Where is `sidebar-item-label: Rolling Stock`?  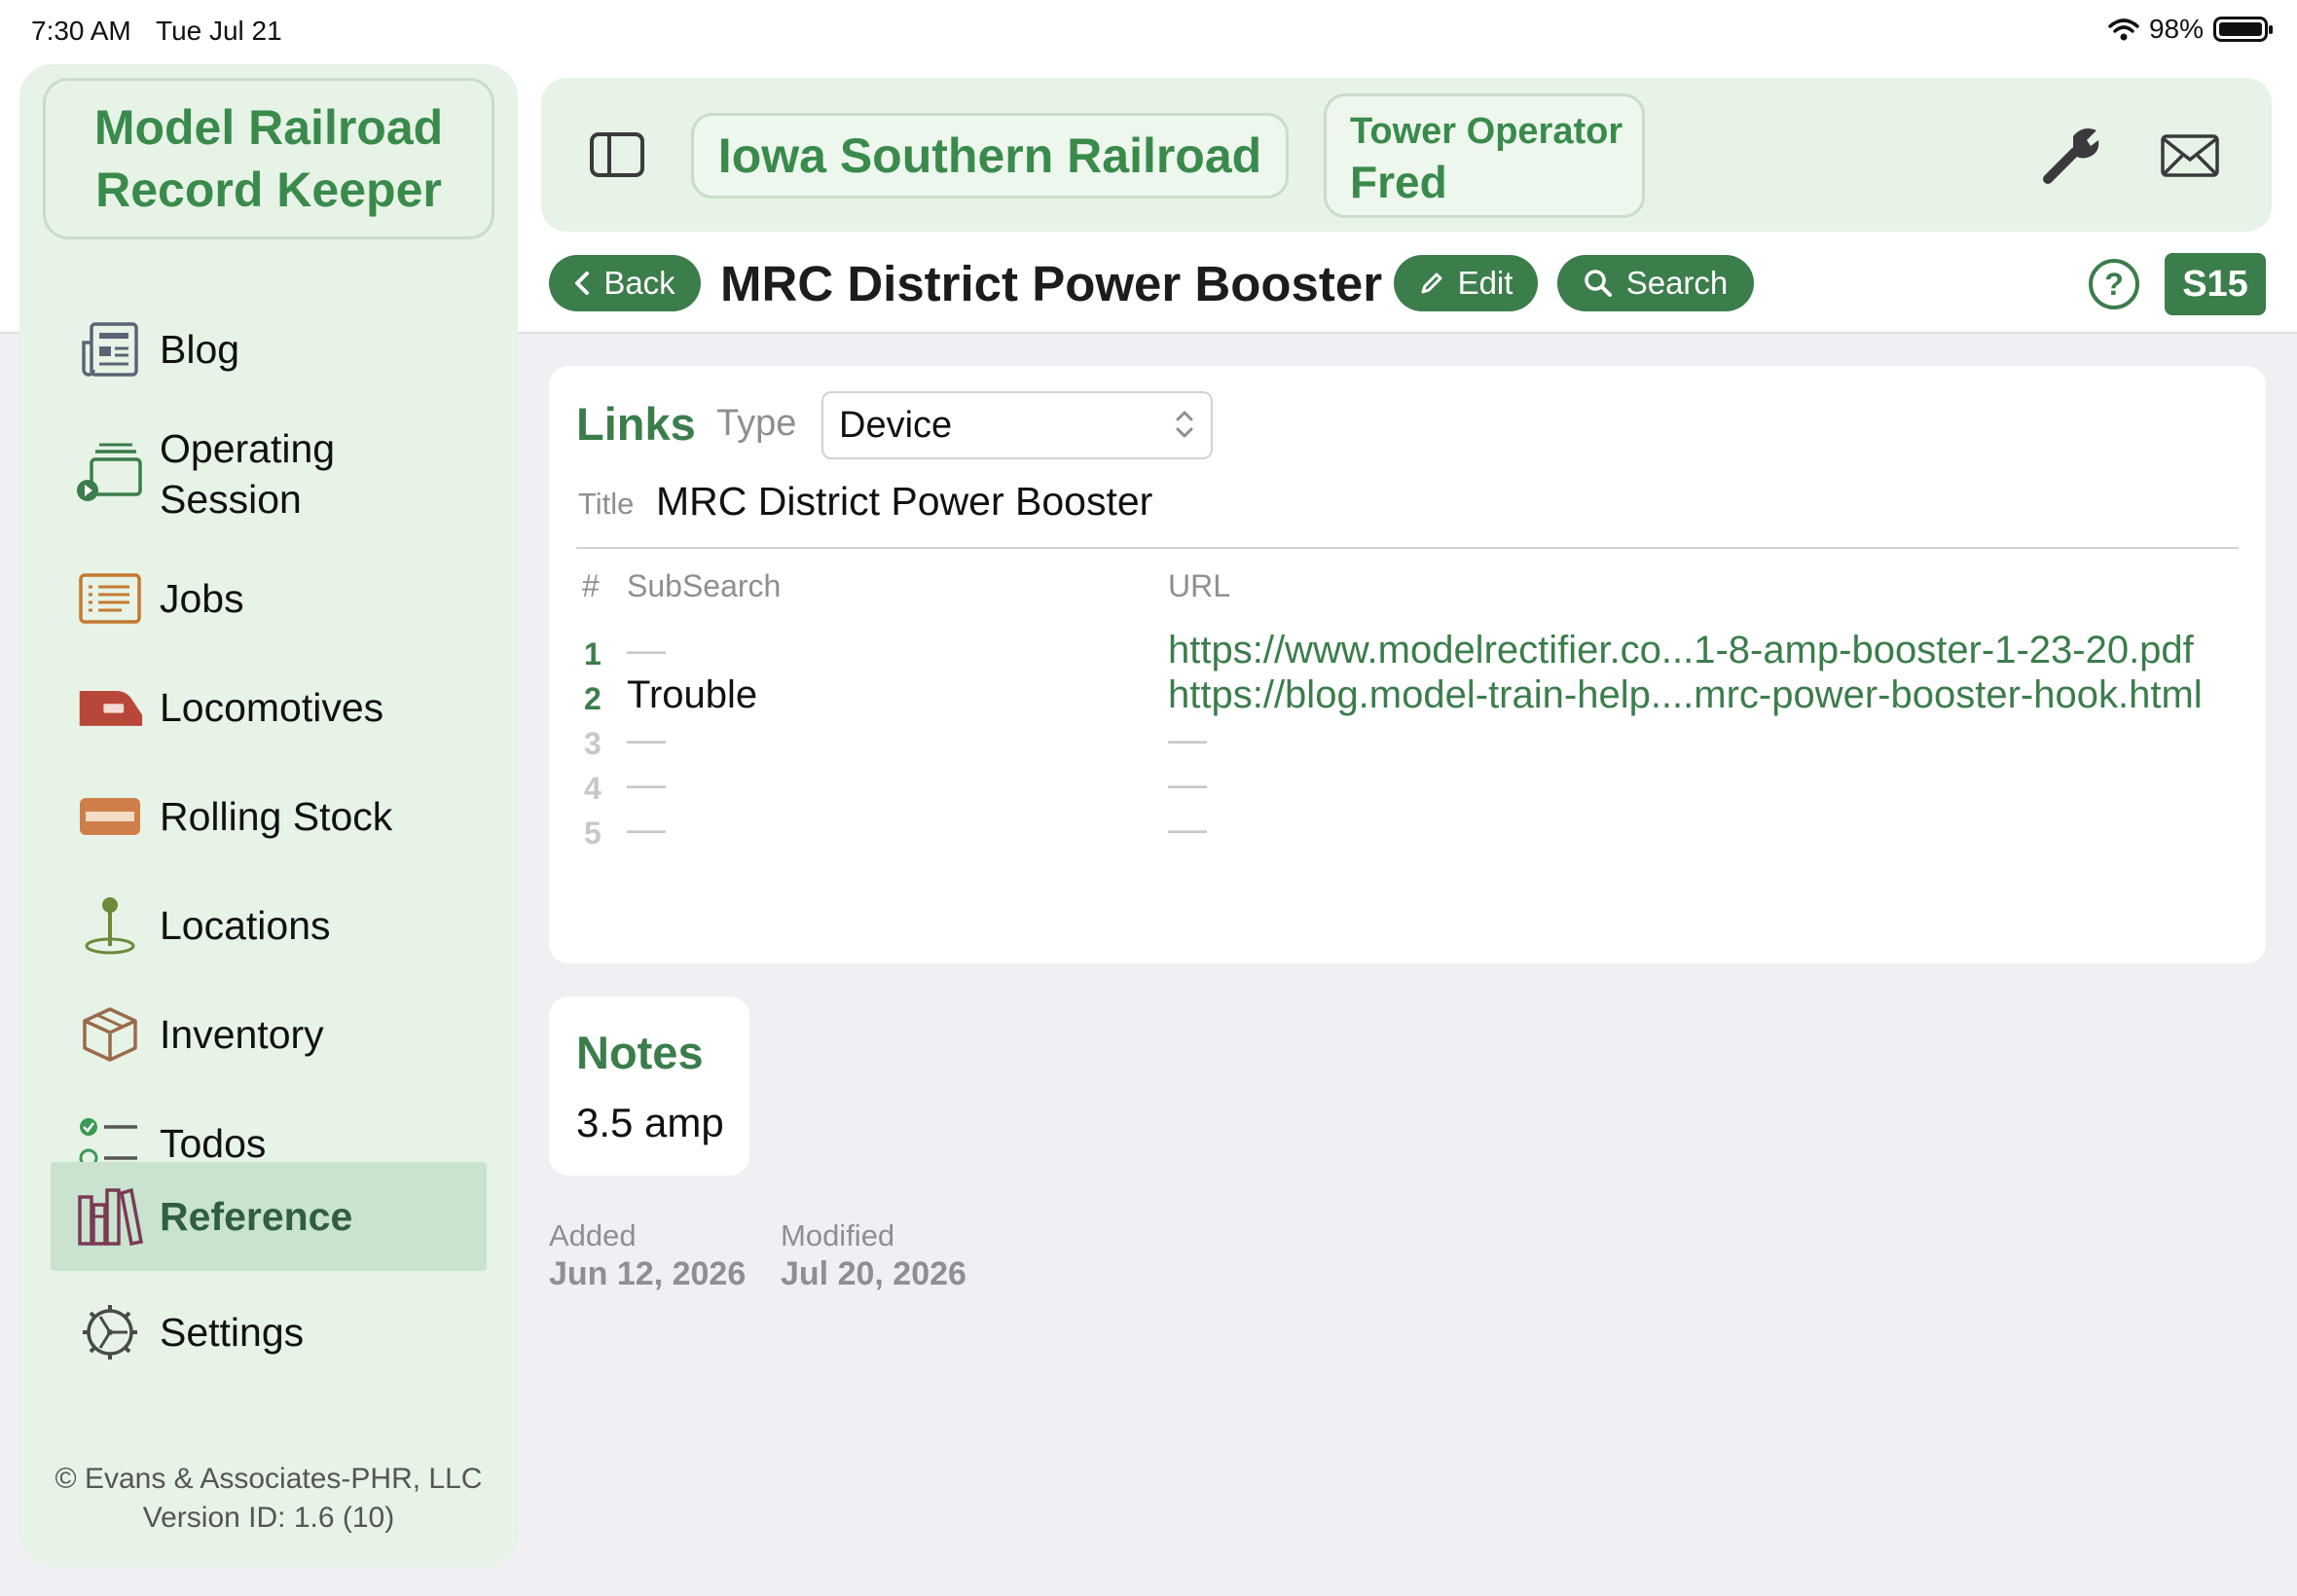 sidebar-item-label: Rolling Stock is located at coordinates (276, 816).